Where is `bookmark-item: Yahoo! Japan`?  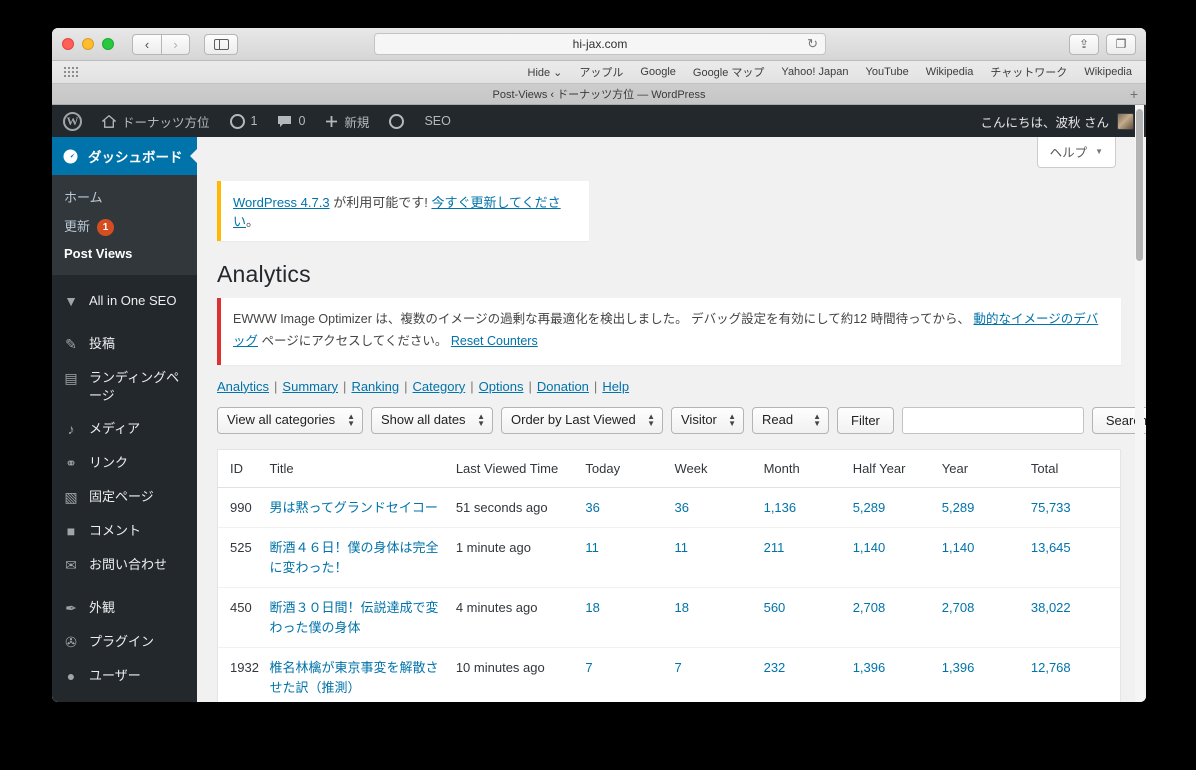 bookmark-item: Yahoo! Japan is located at coordinates (814, 72).